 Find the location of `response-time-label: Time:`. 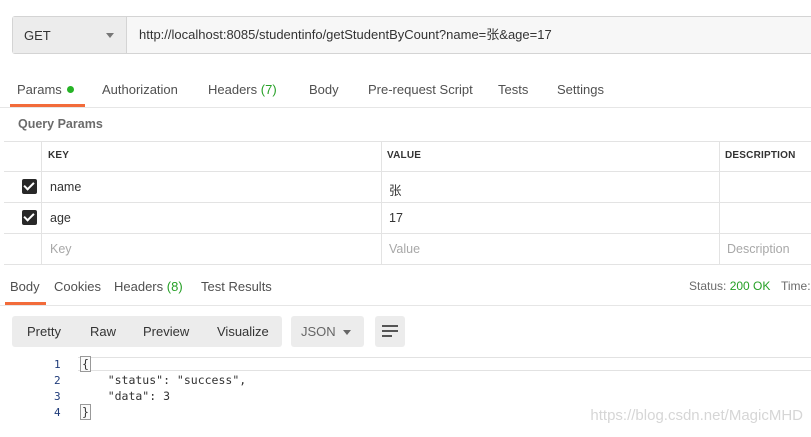

response-time-label: Time: is located at coordinates (796, 286).